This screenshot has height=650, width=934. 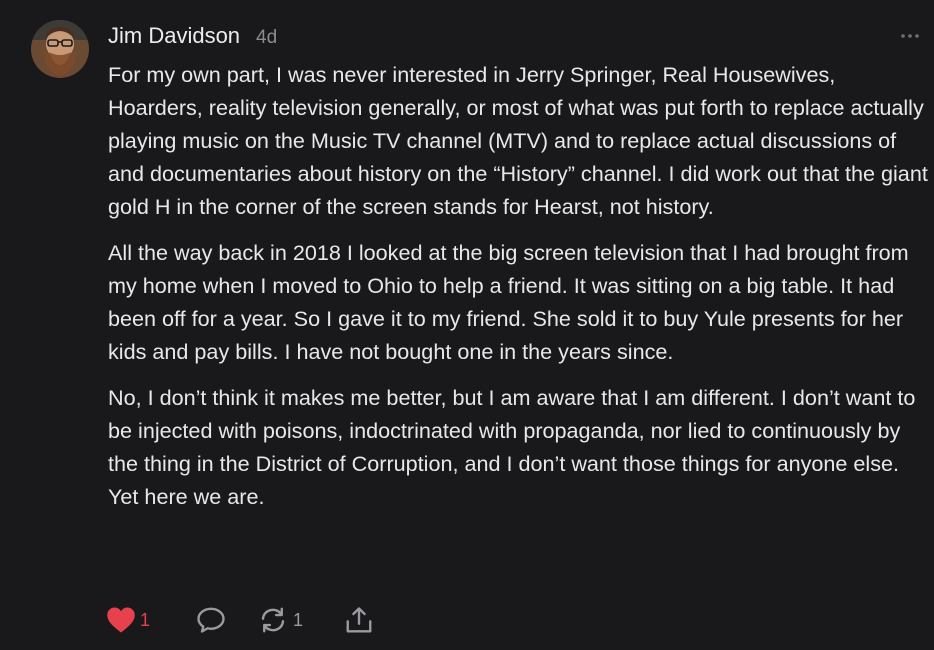 I want to click on share-button, so click(x=359, y=620).